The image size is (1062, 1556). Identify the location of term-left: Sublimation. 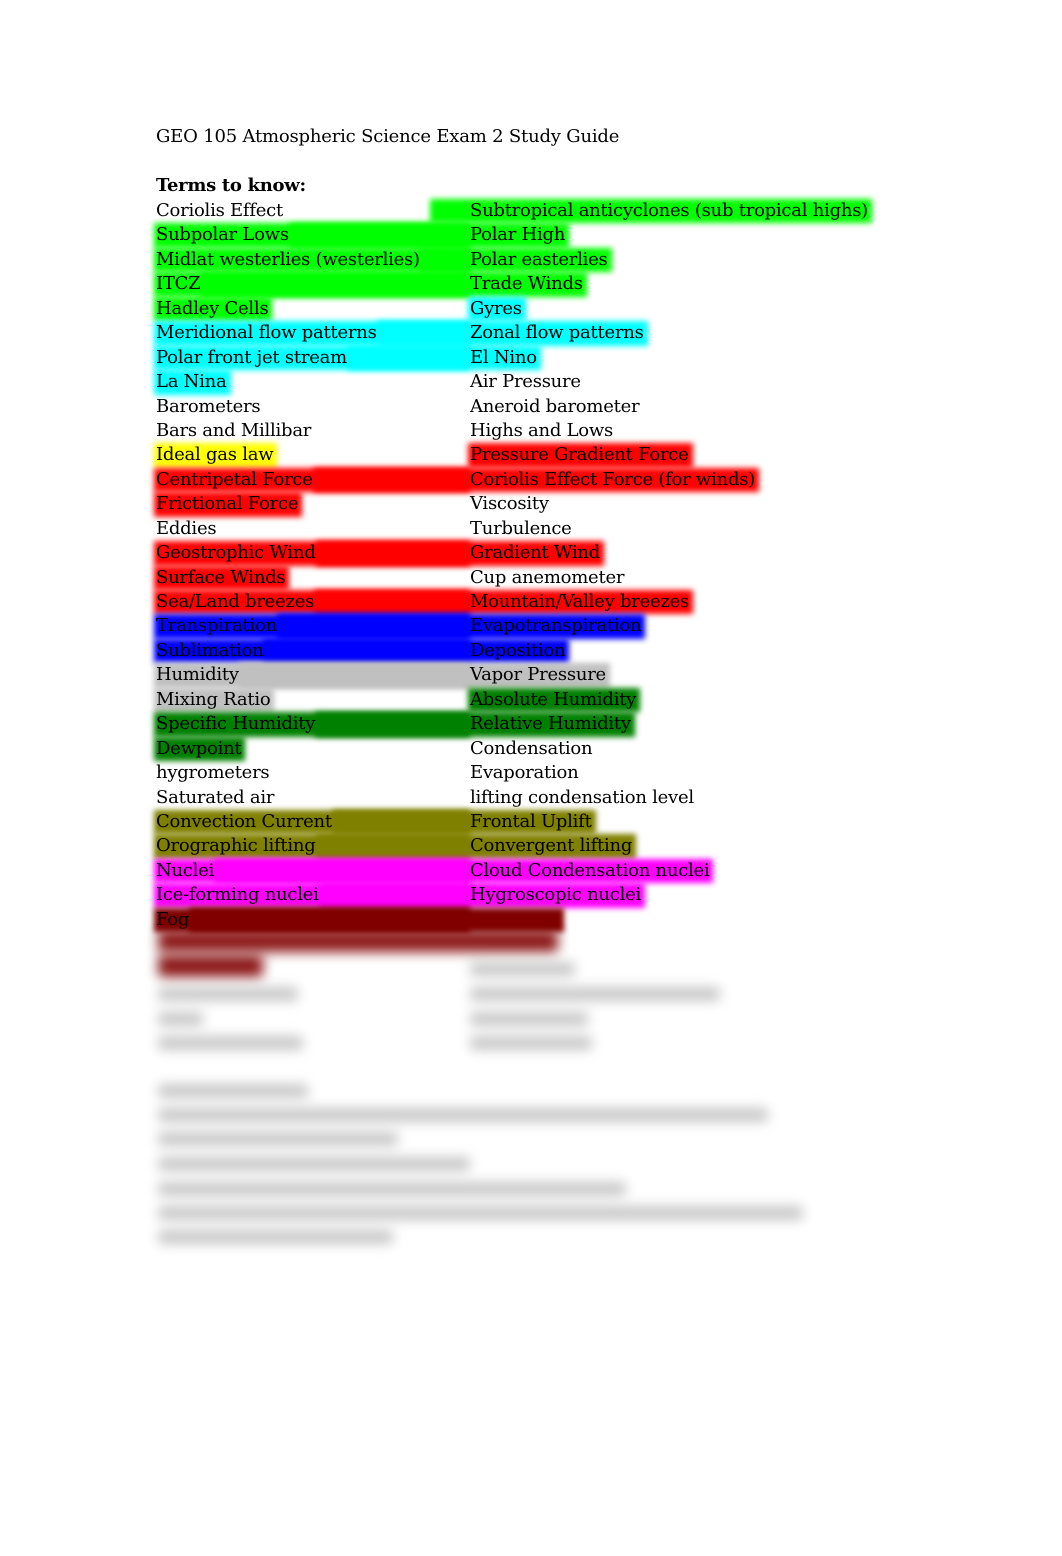
(210, 650).